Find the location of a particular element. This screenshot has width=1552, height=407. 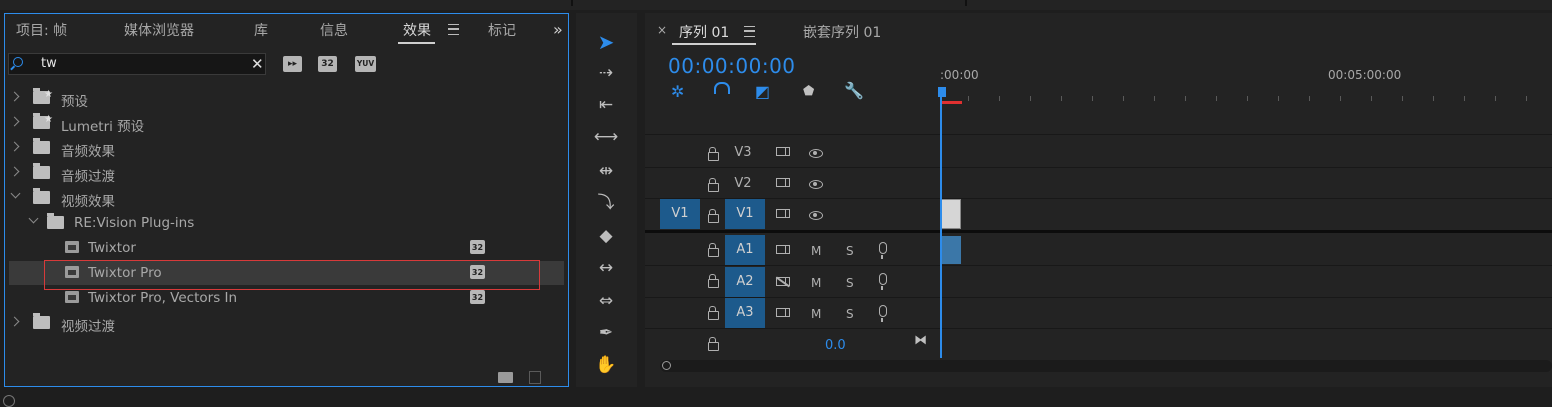

playhead-line is located at coordinates (941, 224).